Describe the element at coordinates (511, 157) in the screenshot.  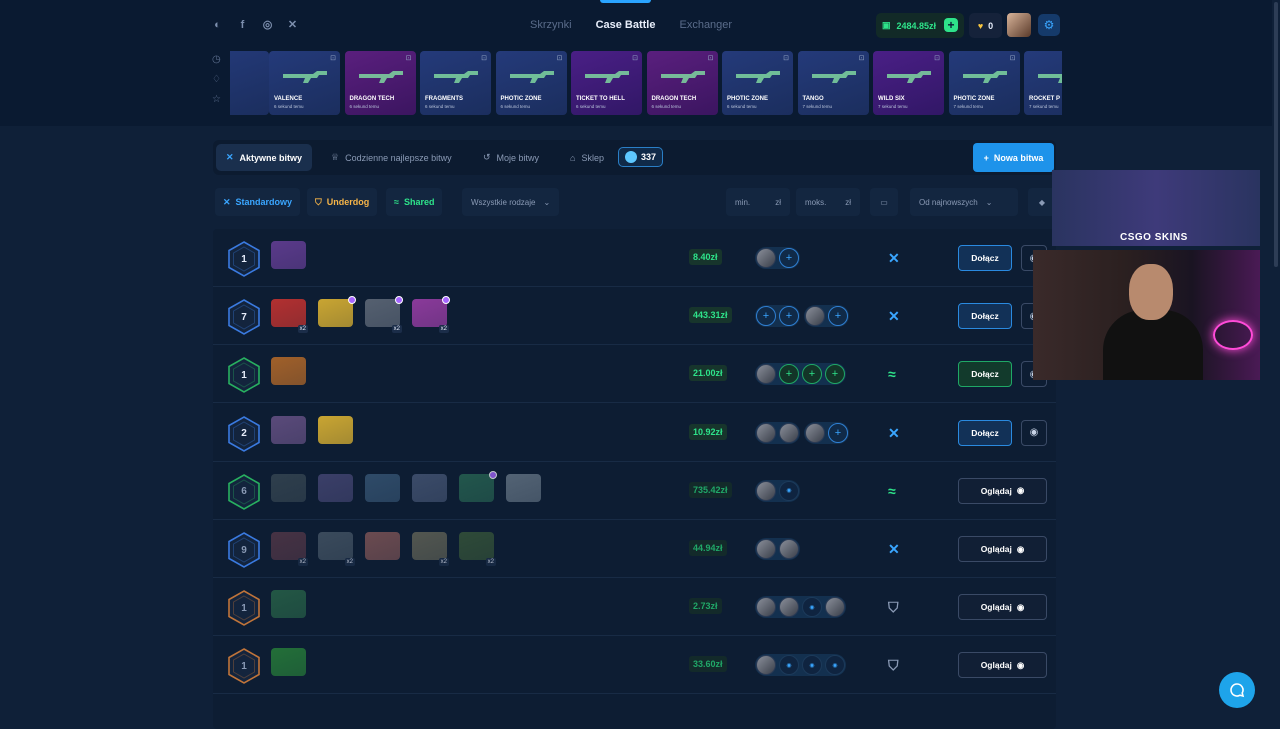
I see `tab-my-battles: ↺ Moje bitwy` at that location.